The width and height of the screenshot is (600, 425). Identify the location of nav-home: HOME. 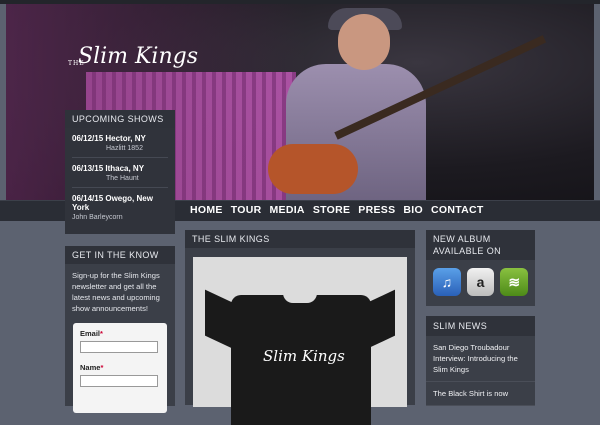
(206, 210).